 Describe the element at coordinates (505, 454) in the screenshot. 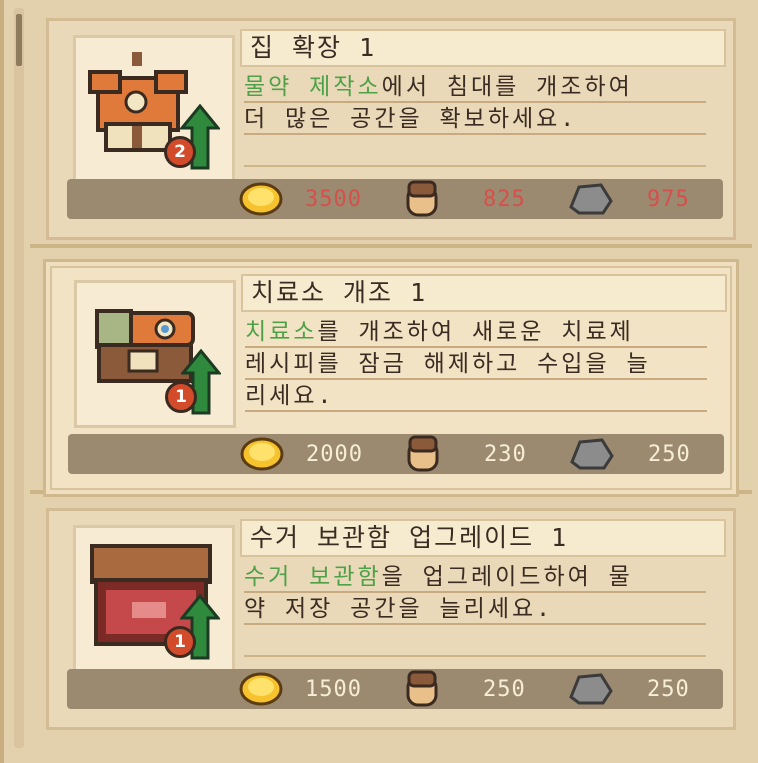

I see `wood-cost: 230` at that location.